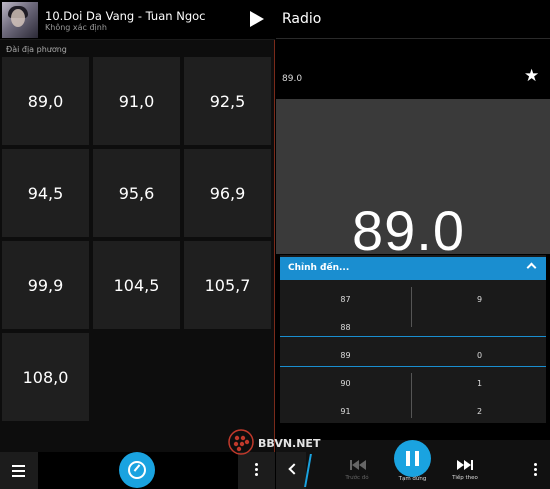 This screenshot has width=550, height=489. What do you see at coordinates (19, 470) in the screenshot?
I see `menu-button` at bounding box center [19, 470].